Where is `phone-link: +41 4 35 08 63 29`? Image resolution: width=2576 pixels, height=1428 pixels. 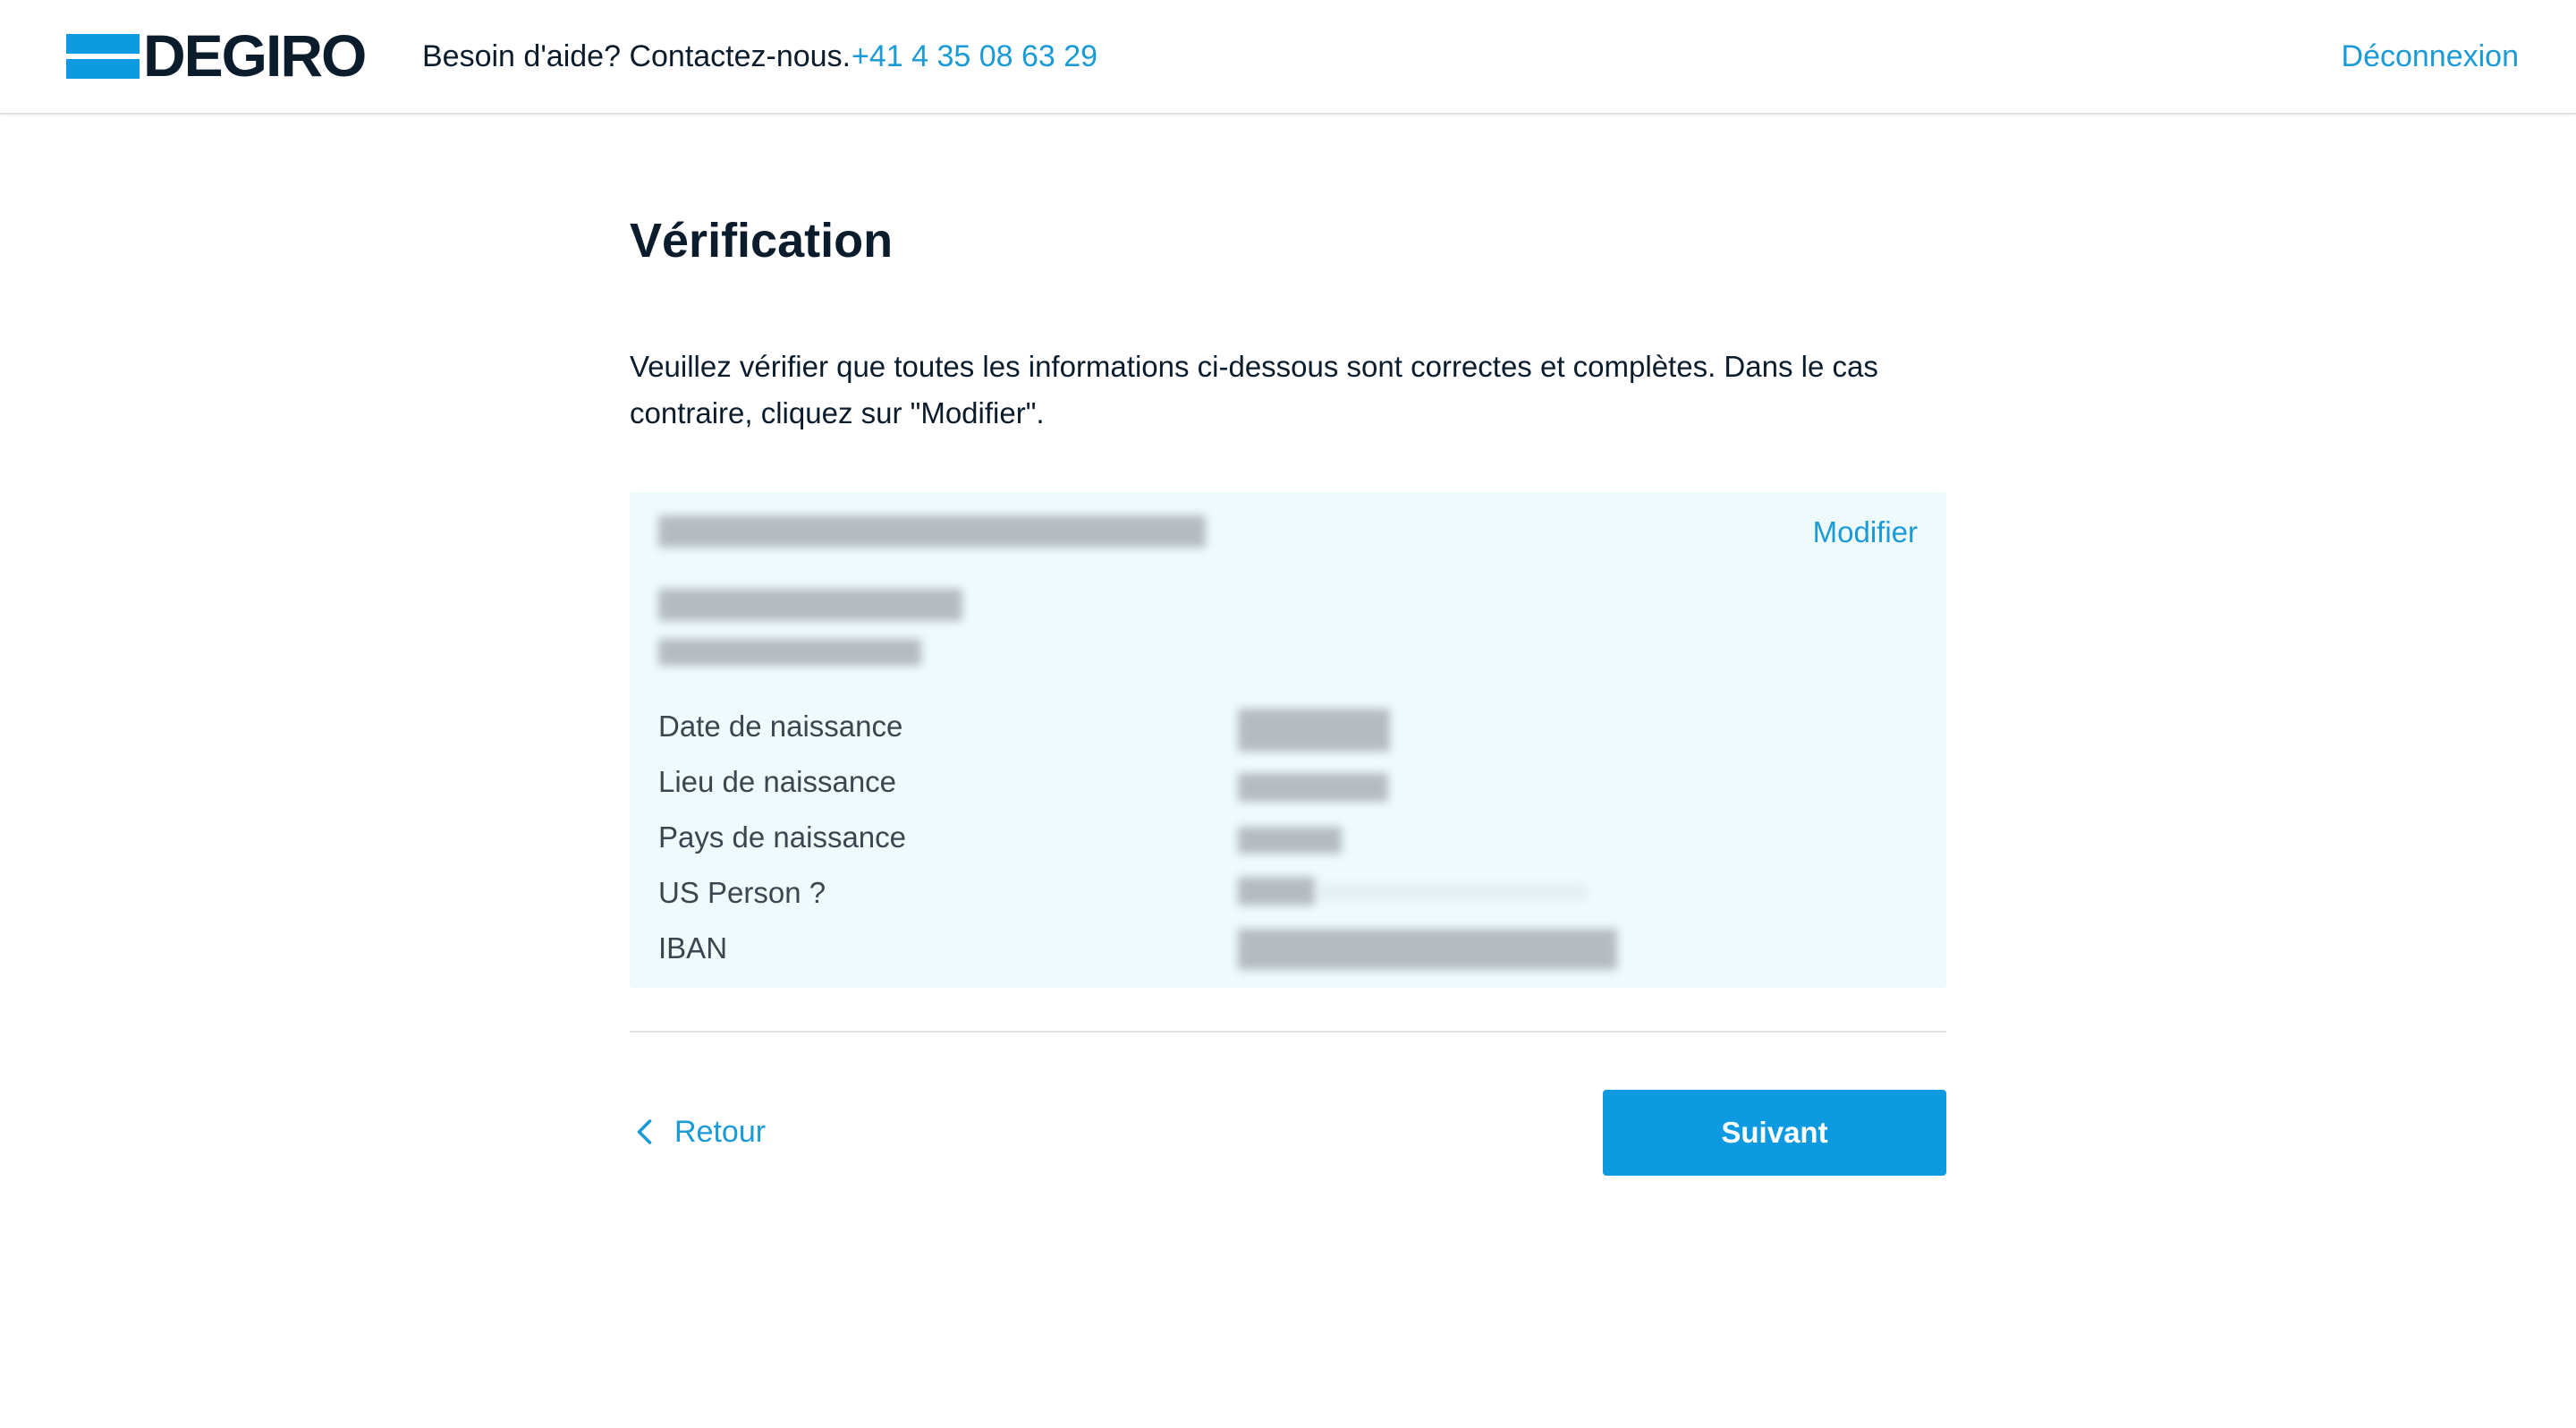
phone-link: +41 4 35 08 63 29 is located at coordinates (974, 56).